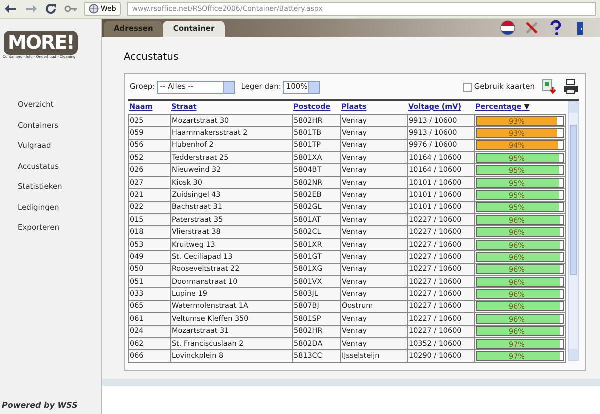 Image resolution: width=600 pixels, height=414 pixels. I want to click on reload-icon, so click(51, 9).